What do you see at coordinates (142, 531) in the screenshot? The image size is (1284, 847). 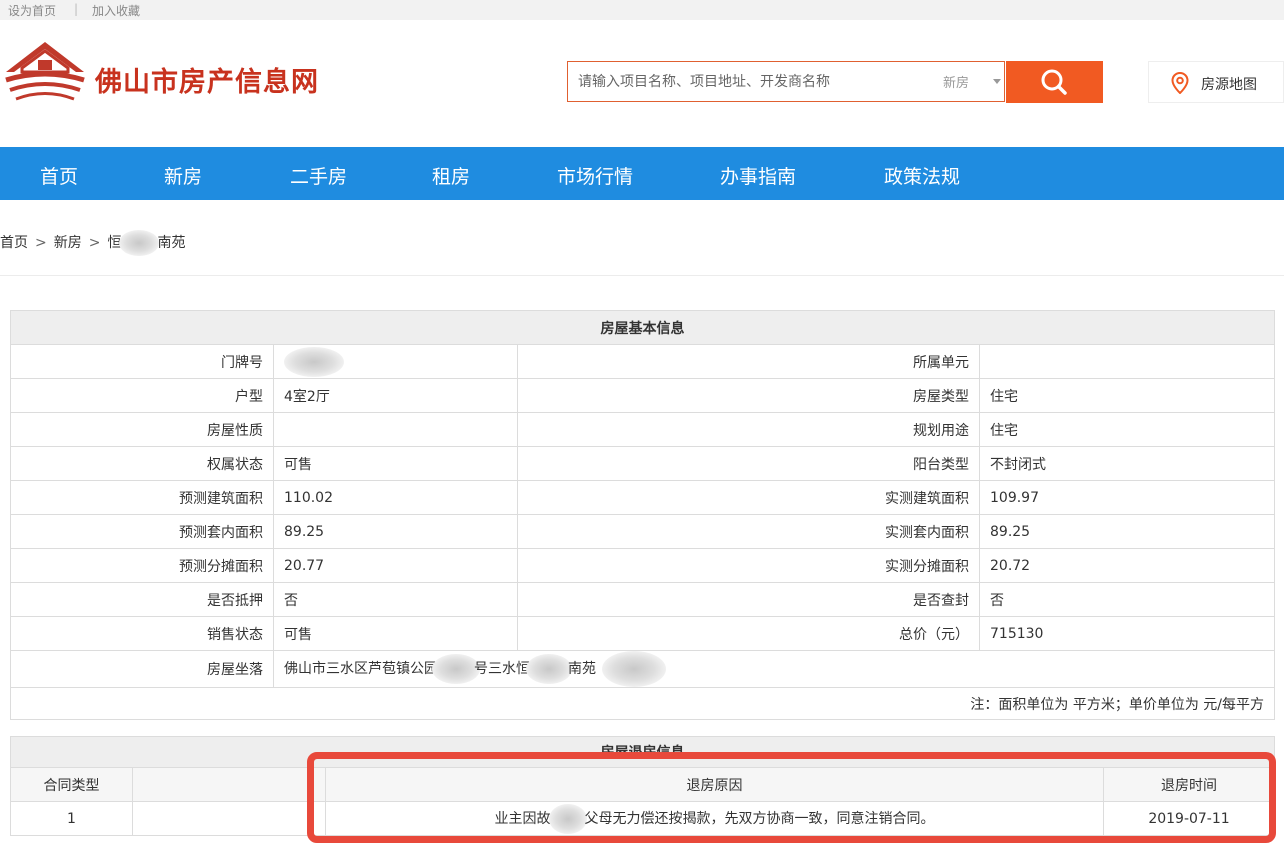 I see `field-label: 预测套内面积` at bounding box center [142, 531].